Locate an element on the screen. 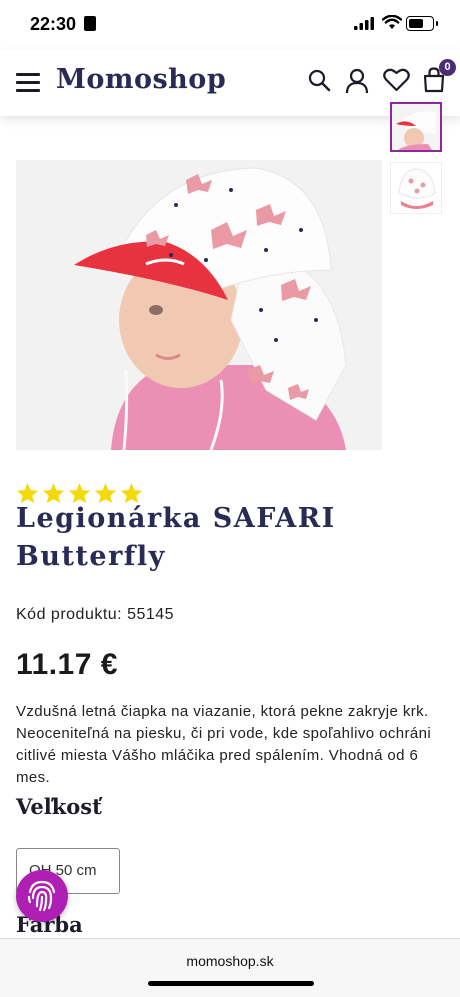 Image resolution: width=460 pixels, height=997 pixels. site-logo: Momoshop is located at coordinates (141, 79).